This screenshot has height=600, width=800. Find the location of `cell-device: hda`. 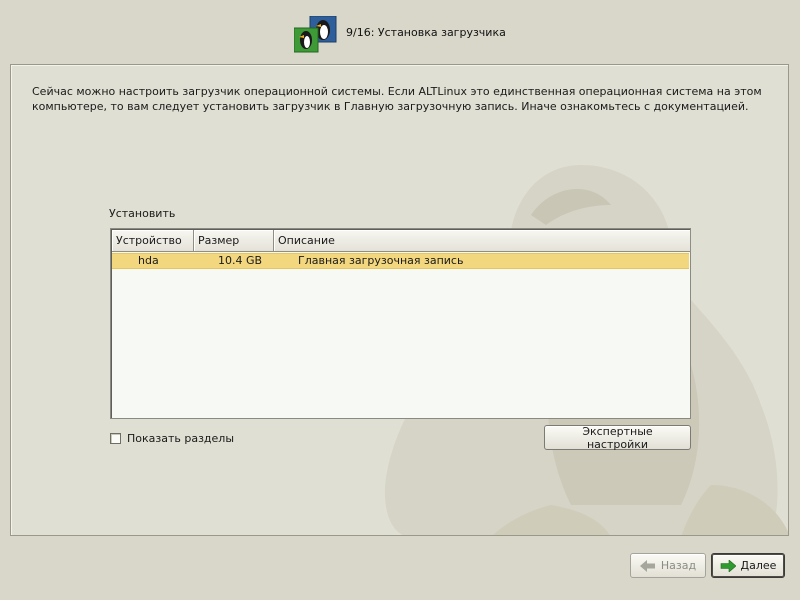

cell-device: hda is located at coordinates (148, 260).